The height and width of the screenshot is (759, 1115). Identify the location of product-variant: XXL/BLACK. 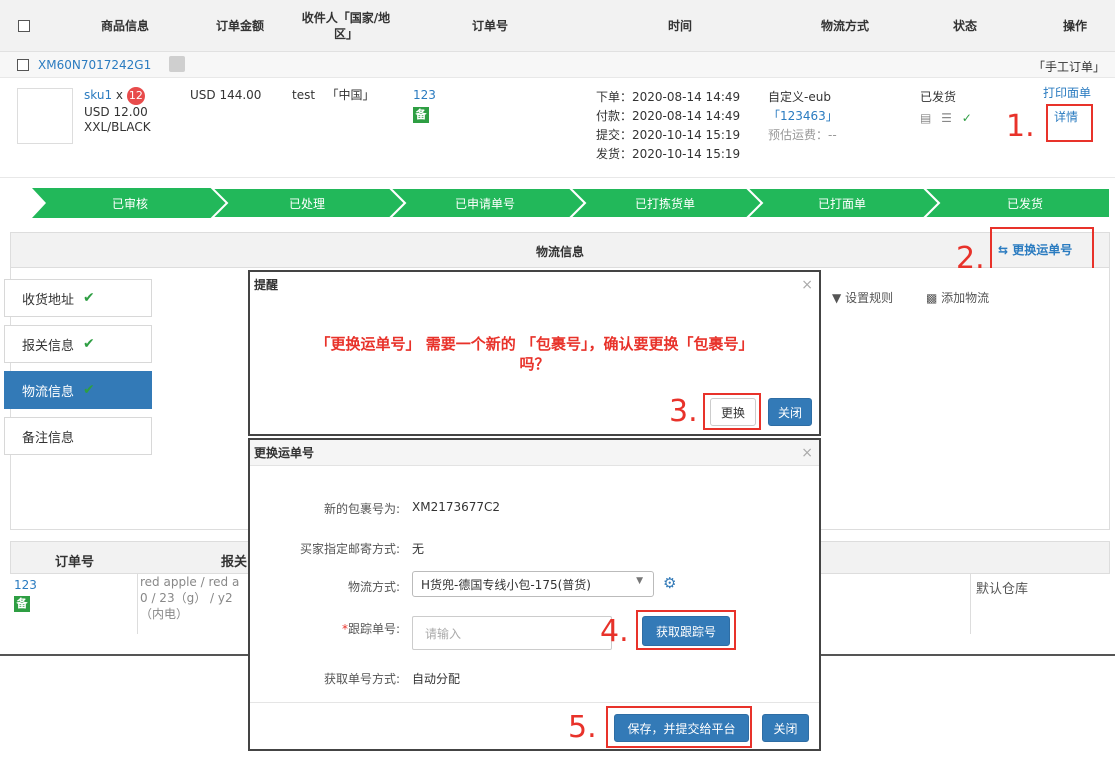
(117, 127).